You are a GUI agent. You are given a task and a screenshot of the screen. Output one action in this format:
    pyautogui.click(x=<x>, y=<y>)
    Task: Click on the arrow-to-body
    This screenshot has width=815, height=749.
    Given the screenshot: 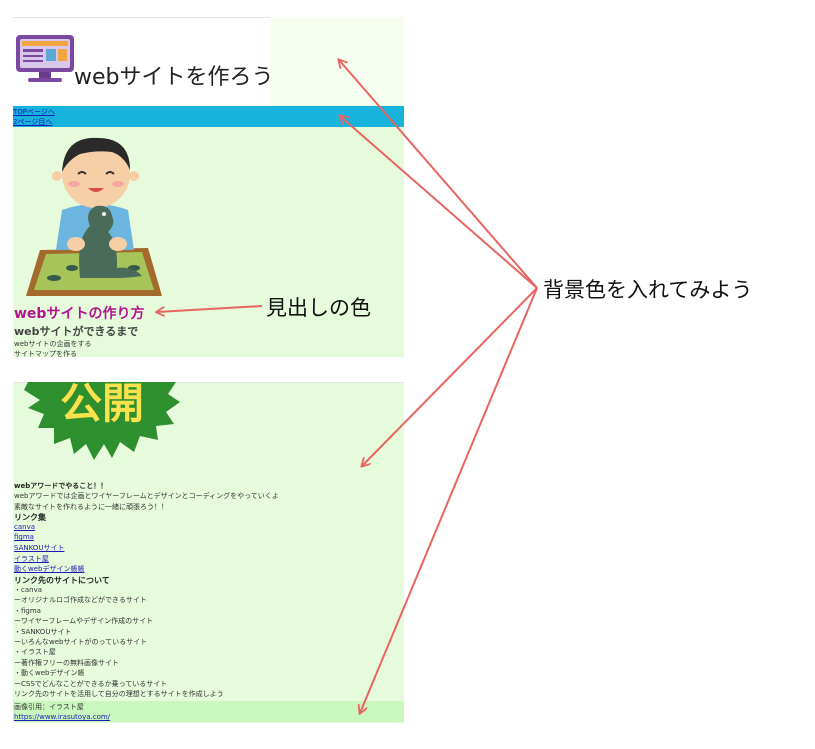 What is the action you would take?
    pyautogui.click(x=450, y=376)
    